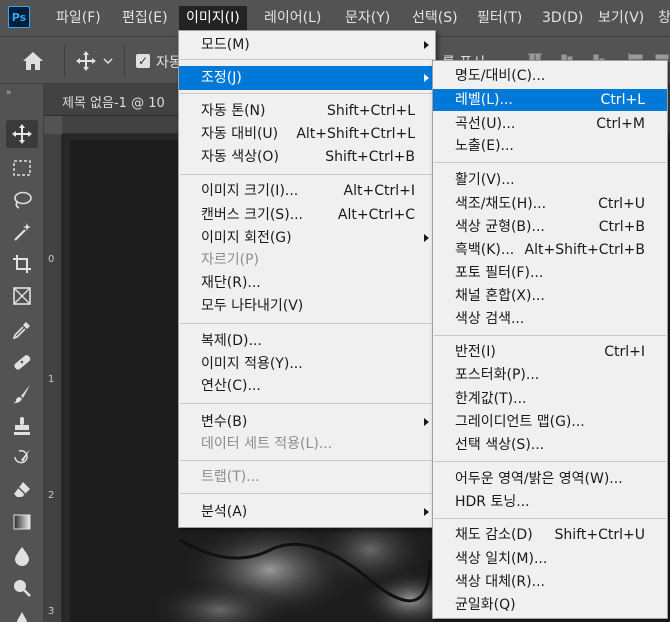 The width and height of the screenshot is (670, 622). What do you see at coordinates (307, 111) in the screenshot?
I see `menu-item-auto-tone: 자동 톤(N) Shift+Ctrl+L` at bounding box center [307, 111].